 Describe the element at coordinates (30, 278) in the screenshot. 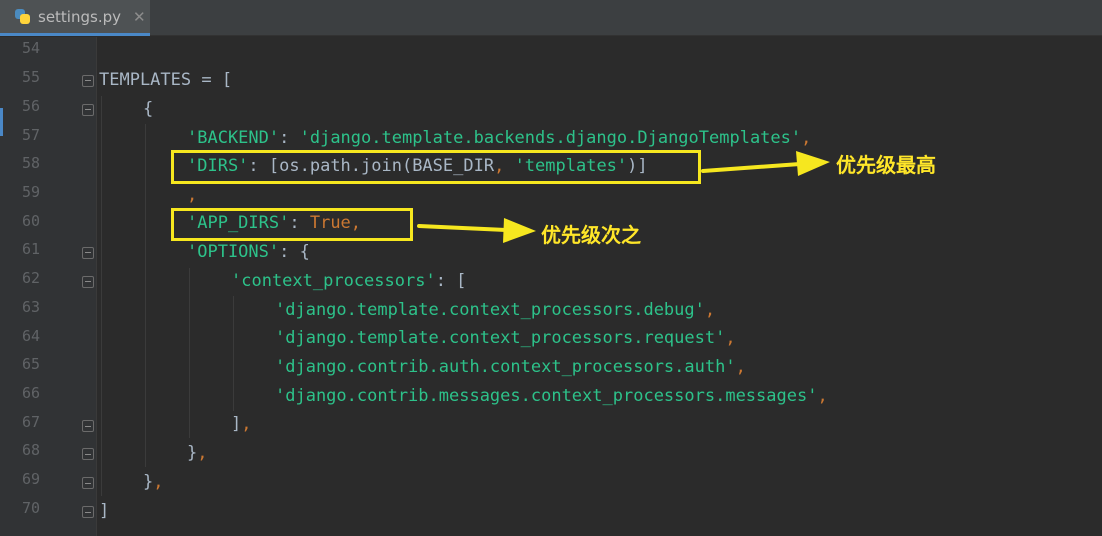

I see `line-number: 62` at that location.